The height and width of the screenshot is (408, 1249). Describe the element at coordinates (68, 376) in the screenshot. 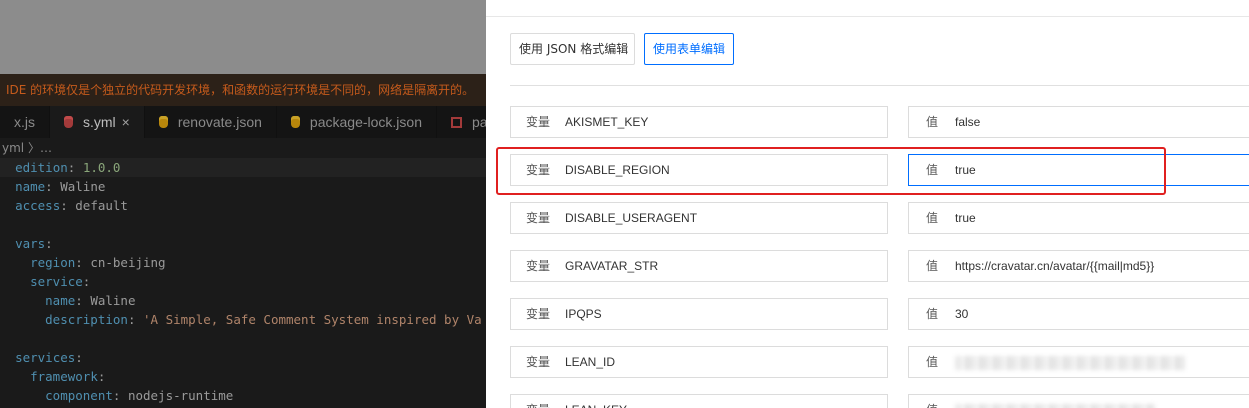

I see `code-line: framework:` at that location.